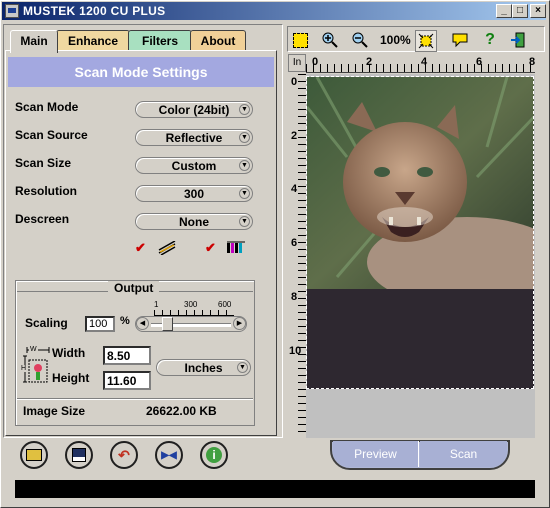  What do you see at coordinates (167, 248) in the screenshot?
I see `auto-level-icon` at bounding box center [167, 248].